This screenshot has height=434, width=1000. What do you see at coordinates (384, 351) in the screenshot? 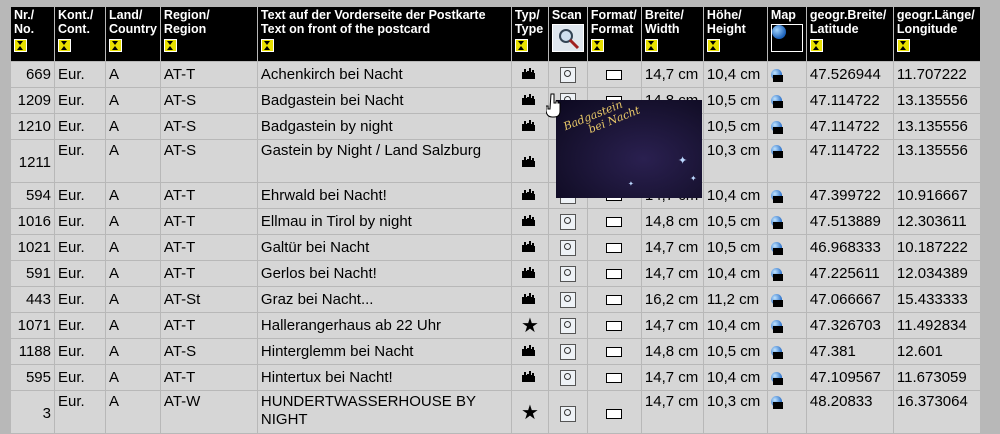
I see `cell-postcard-text: Hinterglemm bei Nacht` at bounding box center [384, 351].